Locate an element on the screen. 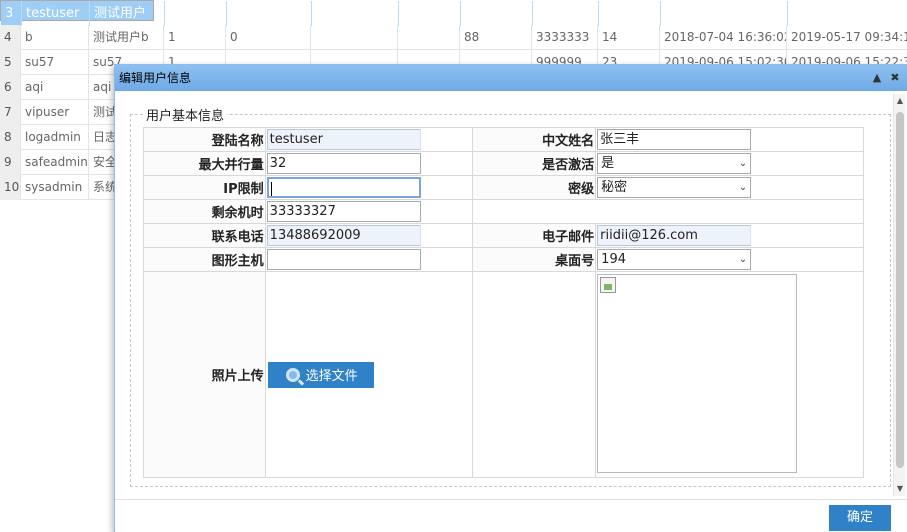 The width and height of the screenshot is (907, 532). maxpar-label: 最大并行量 is located at coordinates (204, 163).